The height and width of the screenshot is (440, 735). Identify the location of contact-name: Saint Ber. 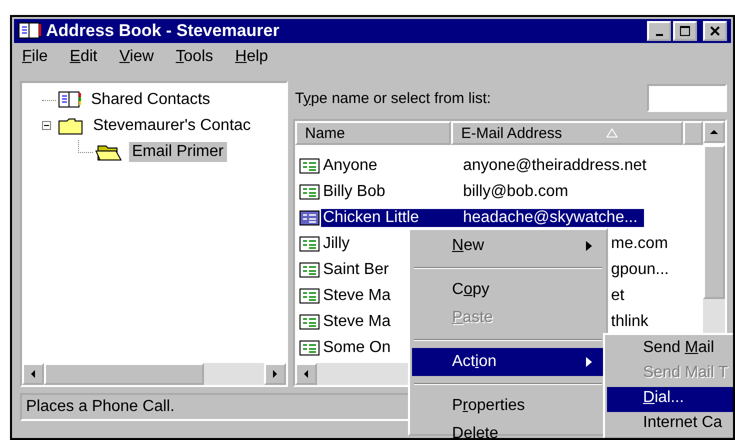
(356, 270).